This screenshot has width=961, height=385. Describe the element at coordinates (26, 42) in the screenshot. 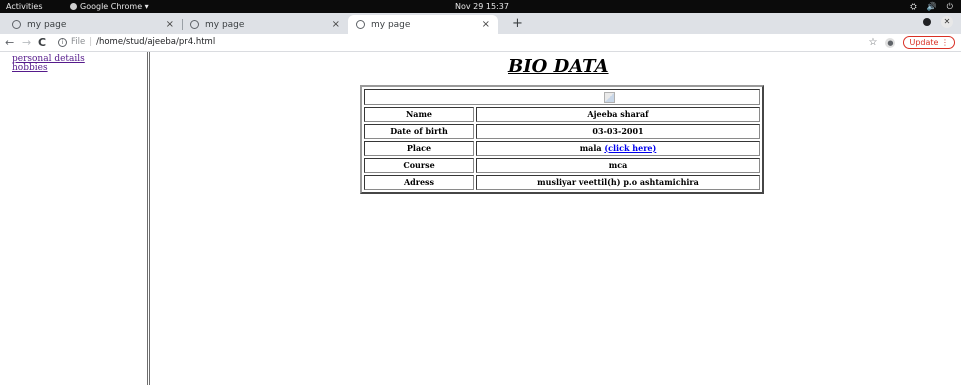

I see `forward-arrow-icon: →` at that location.